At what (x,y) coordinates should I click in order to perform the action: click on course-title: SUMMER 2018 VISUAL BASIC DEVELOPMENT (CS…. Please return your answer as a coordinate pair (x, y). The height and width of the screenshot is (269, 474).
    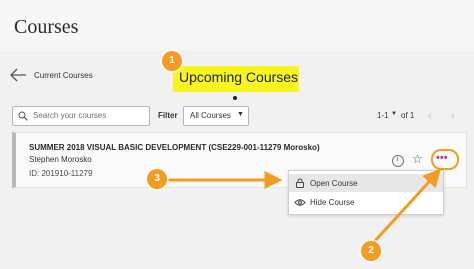
    Looking at the image, I should click on (174, 147).